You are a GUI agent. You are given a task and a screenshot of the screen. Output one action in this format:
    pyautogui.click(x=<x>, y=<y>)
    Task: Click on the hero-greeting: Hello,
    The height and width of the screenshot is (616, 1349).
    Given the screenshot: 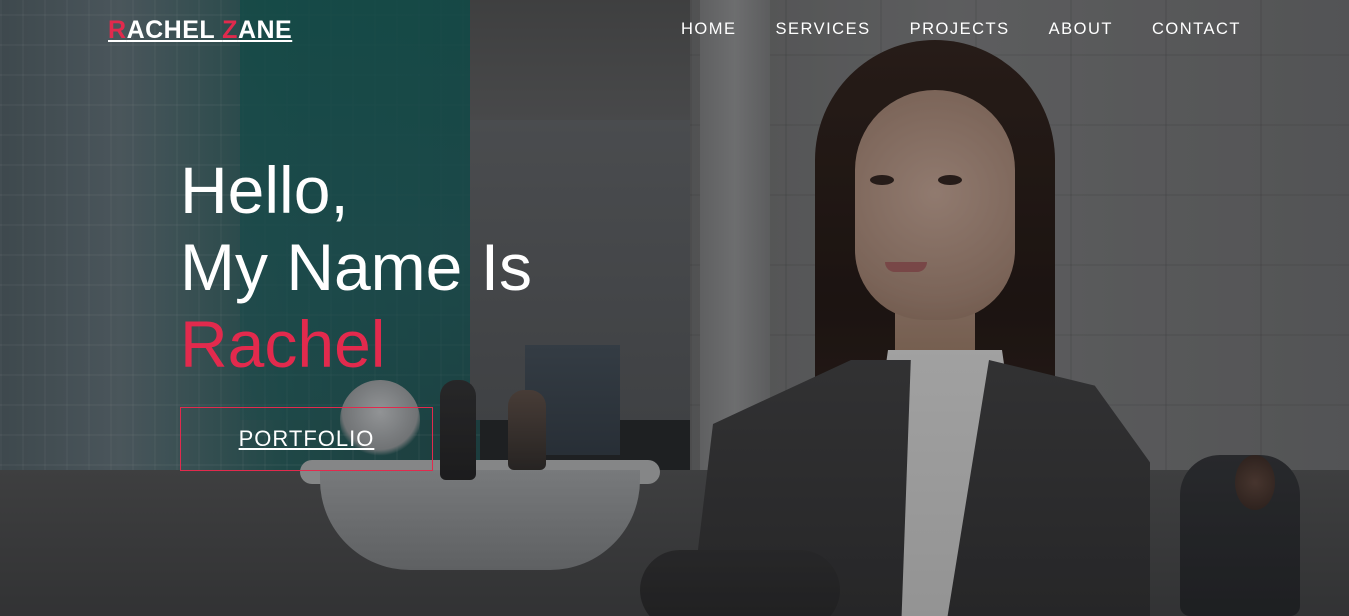 What is the action you would take?
    pyautogui.click(x=264, y=190)
    